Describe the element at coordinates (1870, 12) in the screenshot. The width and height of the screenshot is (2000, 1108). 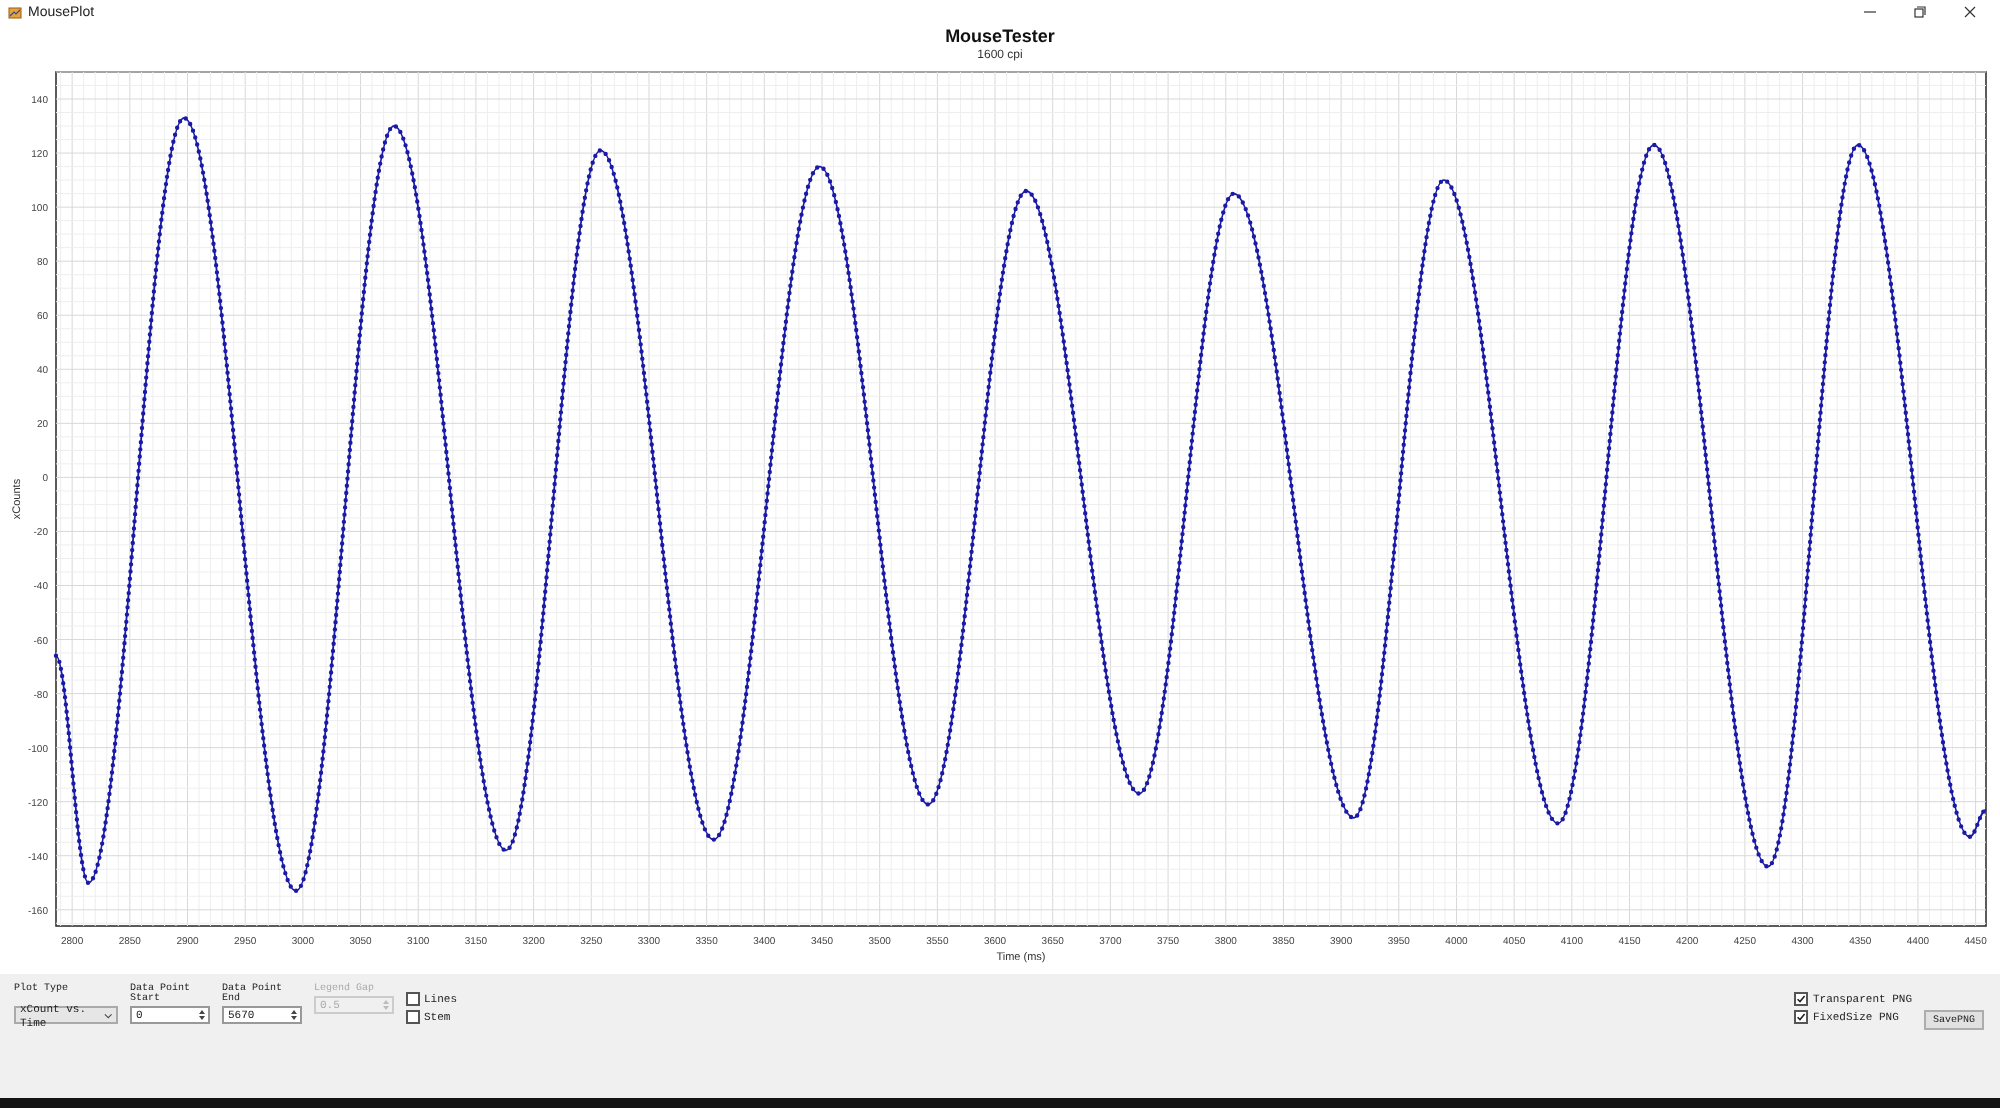
I see `minimize-icon` at that location.